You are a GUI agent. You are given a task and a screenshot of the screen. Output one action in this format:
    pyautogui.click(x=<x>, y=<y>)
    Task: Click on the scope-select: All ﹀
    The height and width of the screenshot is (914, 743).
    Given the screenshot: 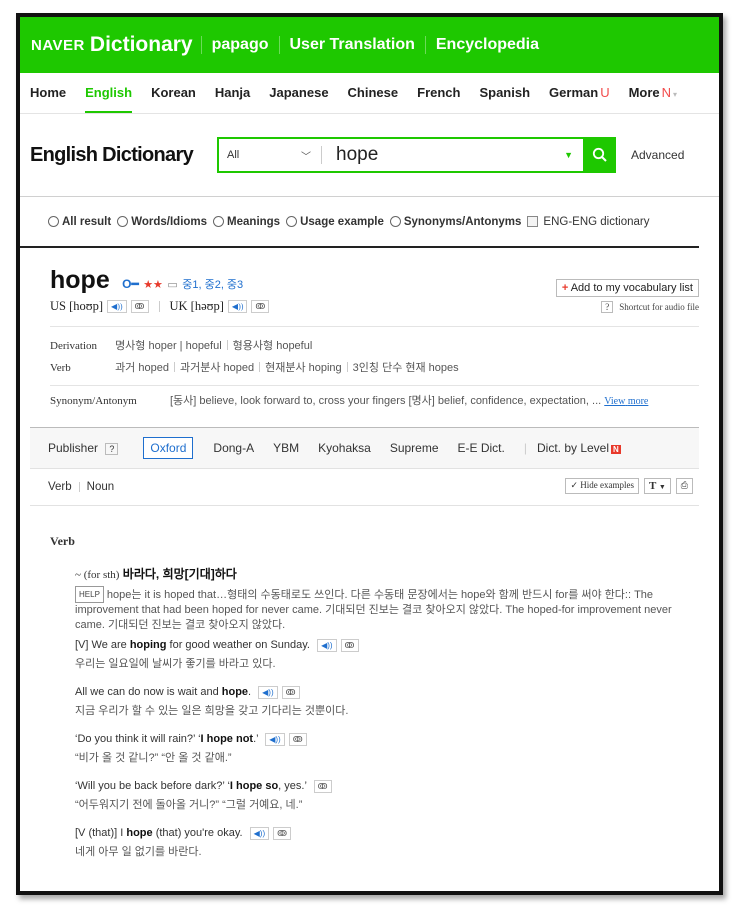 What is the action you would take?
    pyautogui.click(x=270, y=155)
    